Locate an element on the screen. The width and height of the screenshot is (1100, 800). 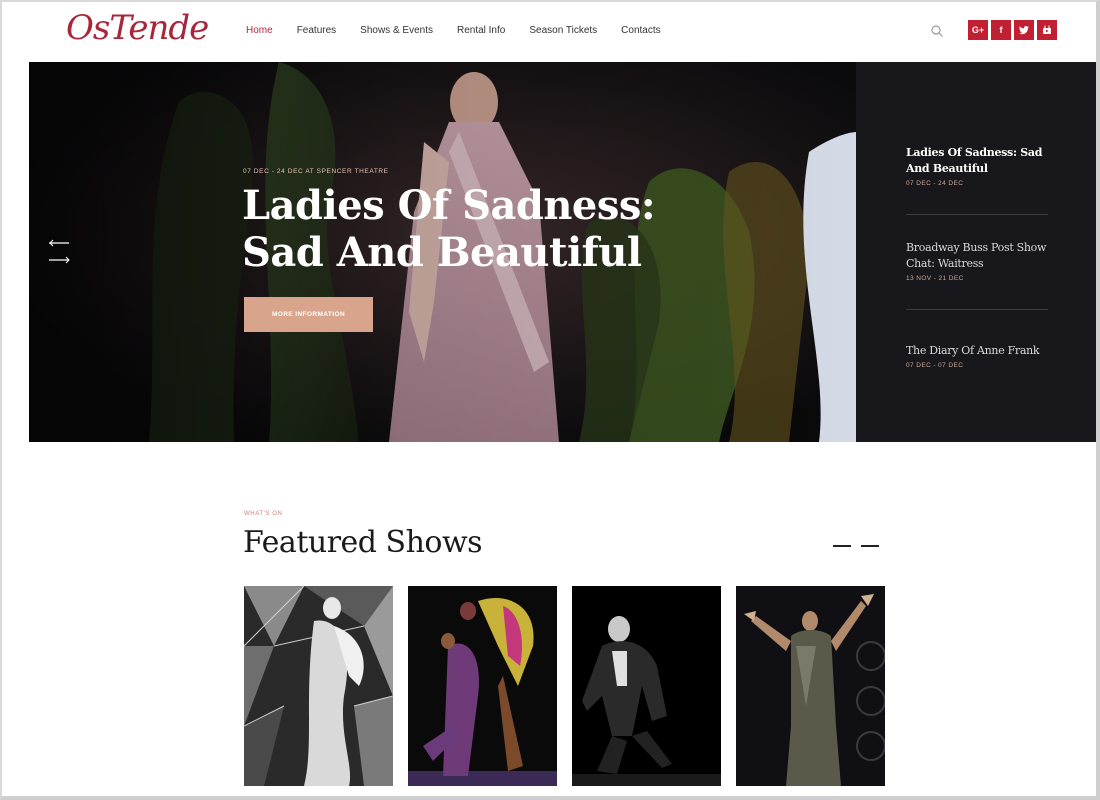
section-title: Featured Shows is located at coordinates (363, 542).